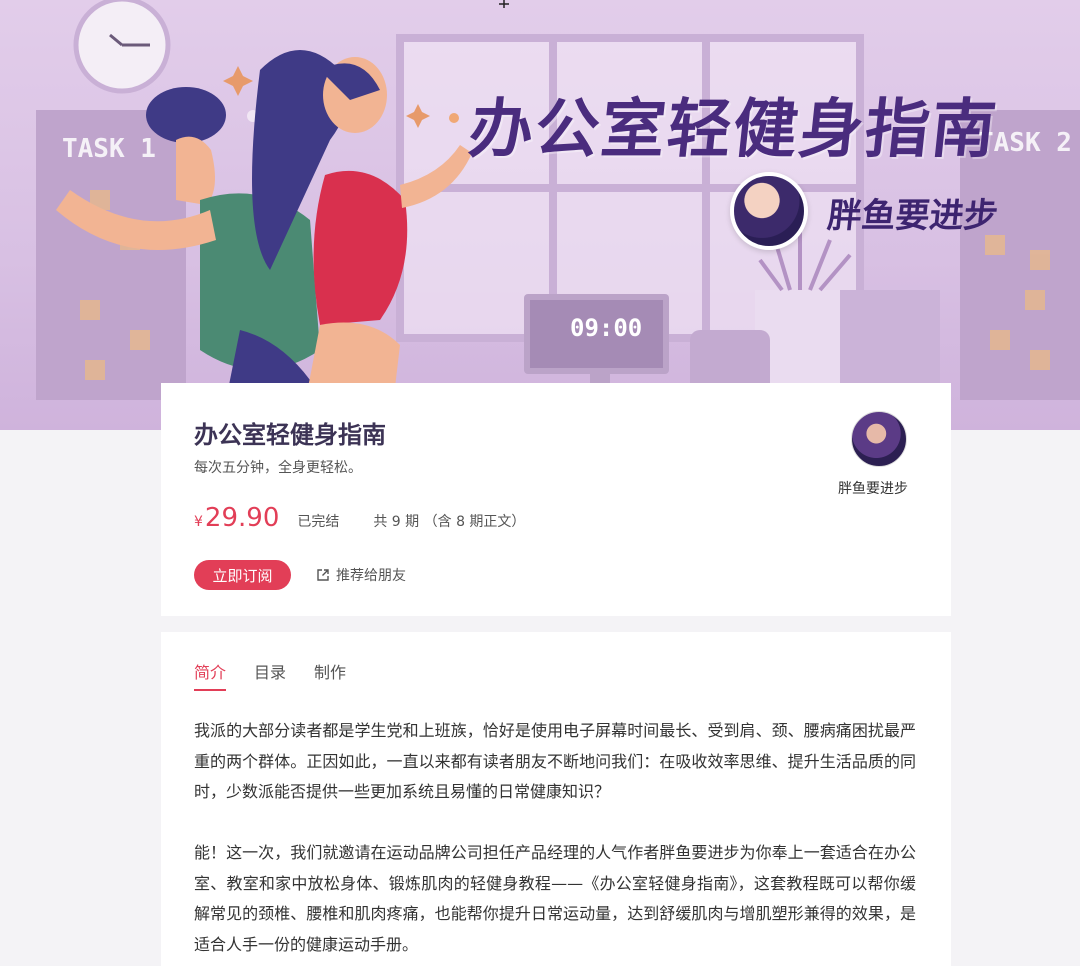 The image size is (1080, 966). Describe the element at coordinates (323, 575) in the screenshot. I see `share-icon` at that location.